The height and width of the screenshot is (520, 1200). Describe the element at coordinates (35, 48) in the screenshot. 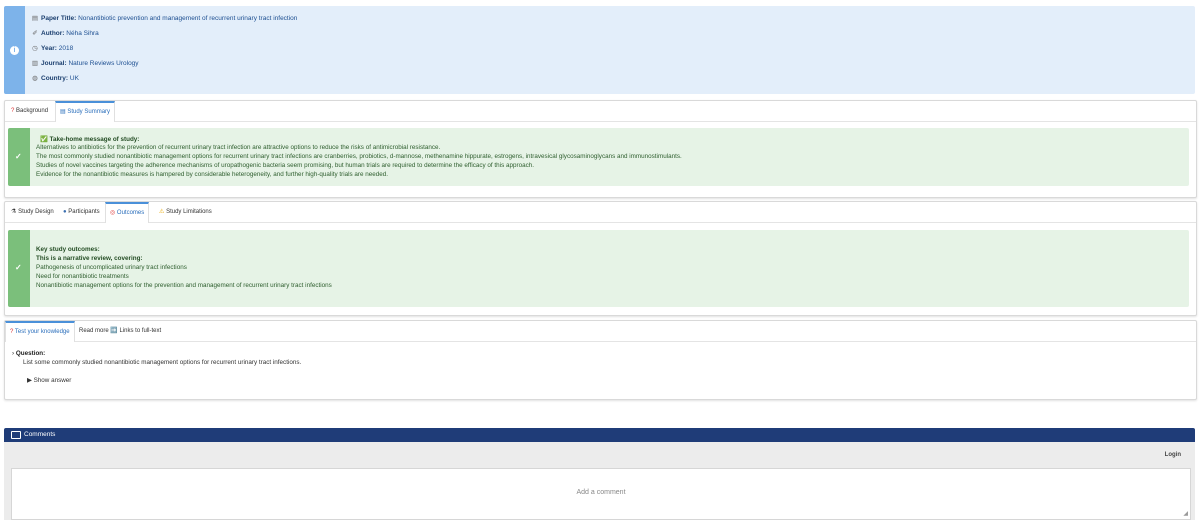

I see `clock-icon: ◷` at that location.